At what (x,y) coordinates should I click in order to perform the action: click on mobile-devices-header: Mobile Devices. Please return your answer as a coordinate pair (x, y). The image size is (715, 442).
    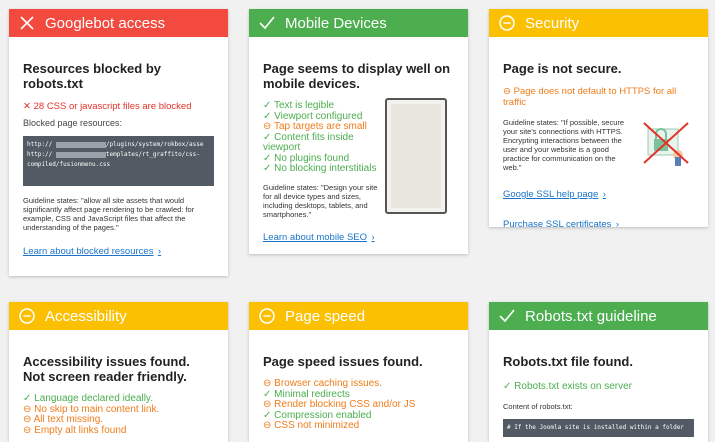
    Looking at the image, I should click on (358, 23).